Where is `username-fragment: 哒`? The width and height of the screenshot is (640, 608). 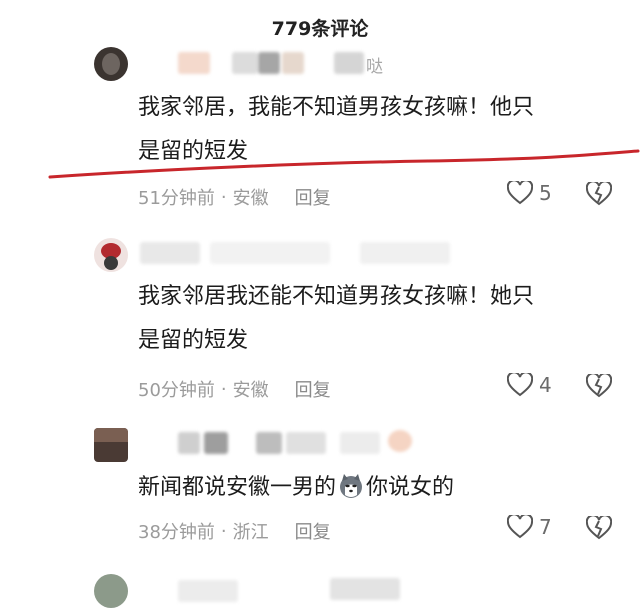 username-fragment: 哒 is located at coordinates (374, 67).